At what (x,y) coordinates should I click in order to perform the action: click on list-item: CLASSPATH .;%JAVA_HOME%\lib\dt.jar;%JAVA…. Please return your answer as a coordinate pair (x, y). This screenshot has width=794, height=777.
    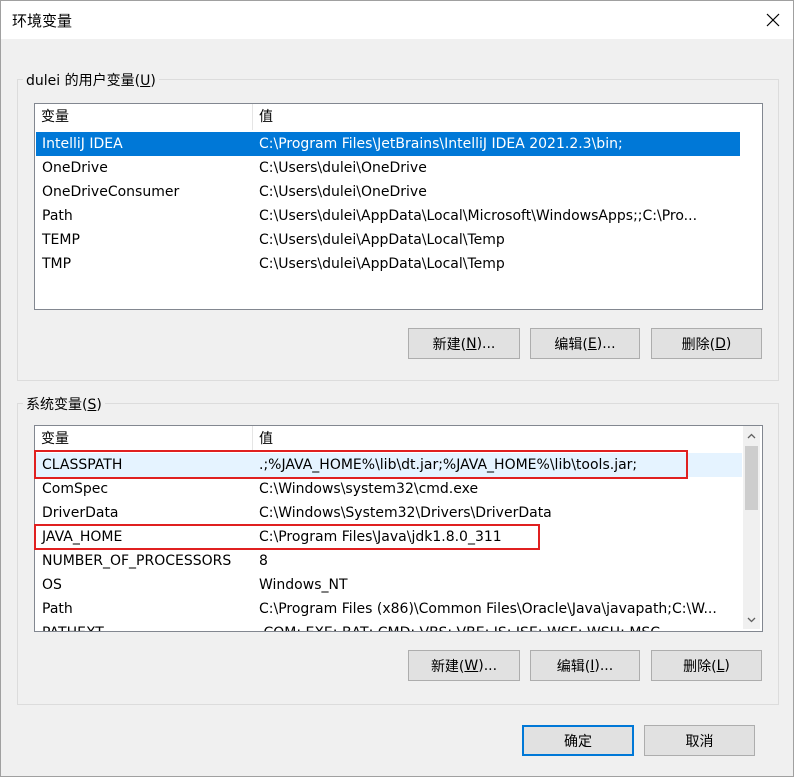
    Looking at the image, I should click on (389, 465).